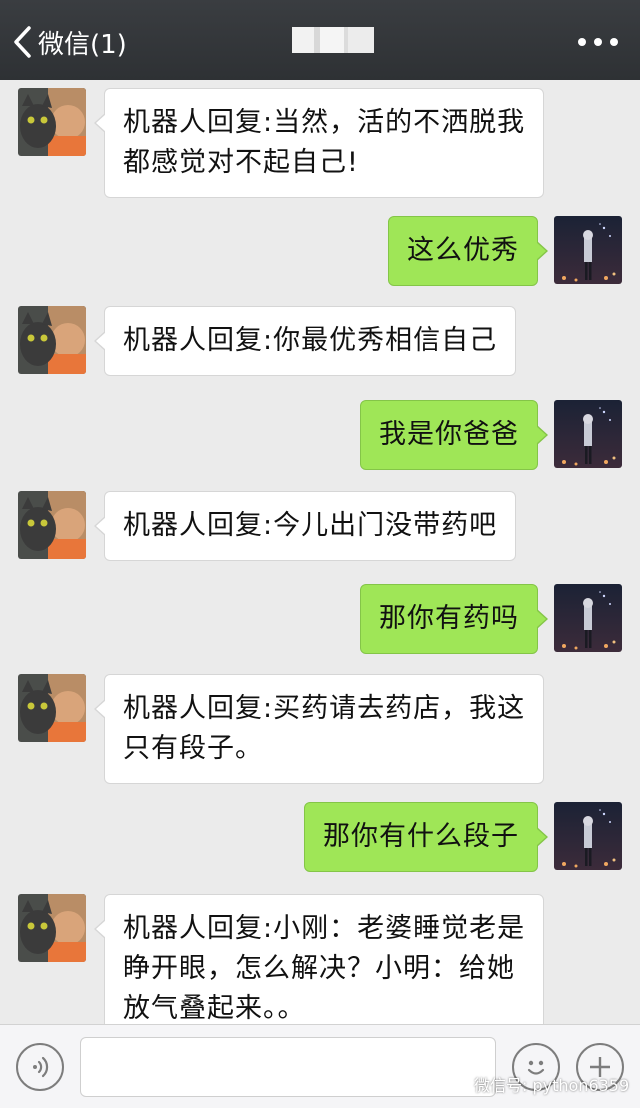  I want to click on message-bubble-me: 那你有什么段子, so click(426, 837).